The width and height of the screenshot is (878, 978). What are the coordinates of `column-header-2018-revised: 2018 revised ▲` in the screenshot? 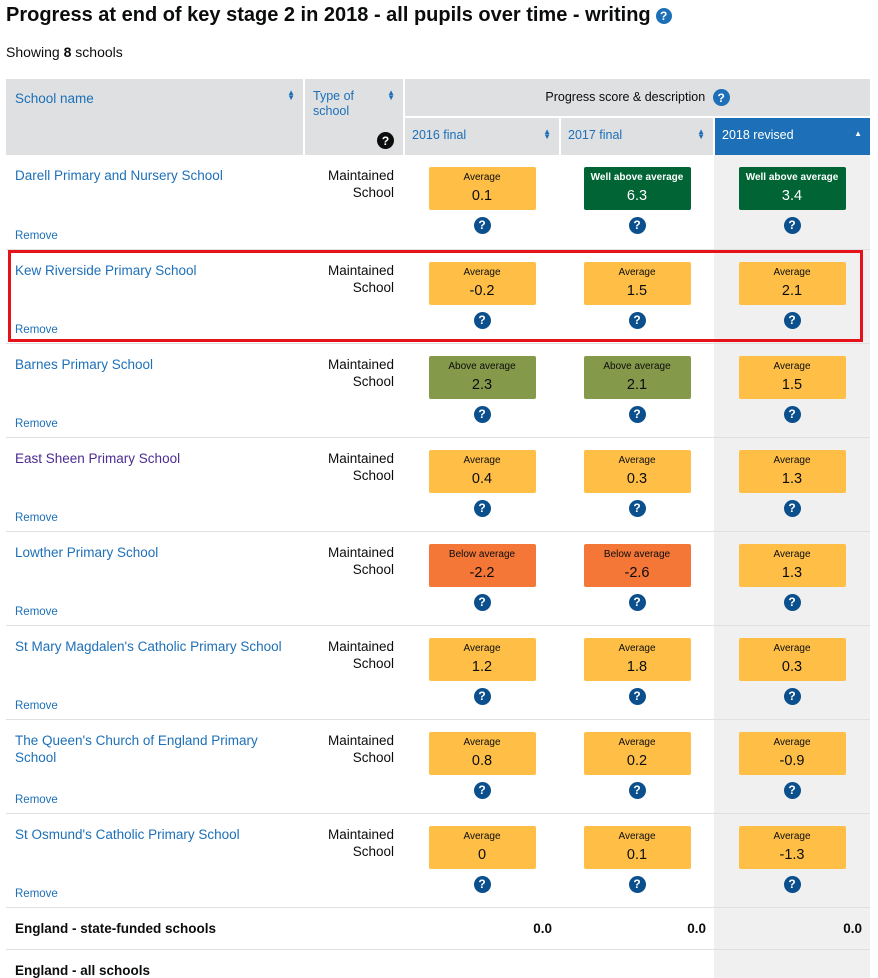 It's located at (792, 135).